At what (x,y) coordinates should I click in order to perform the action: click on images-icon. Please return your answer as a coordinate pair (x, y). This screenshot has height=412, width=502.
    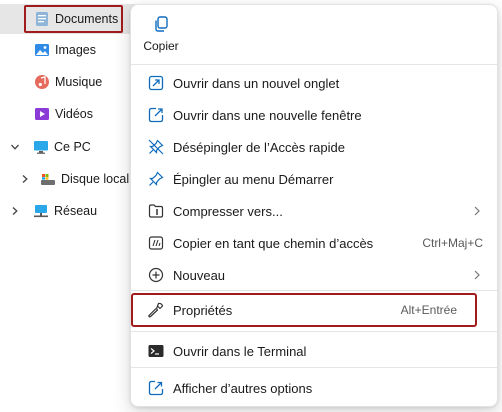
    Looking at the image, I should click on (42, 50).